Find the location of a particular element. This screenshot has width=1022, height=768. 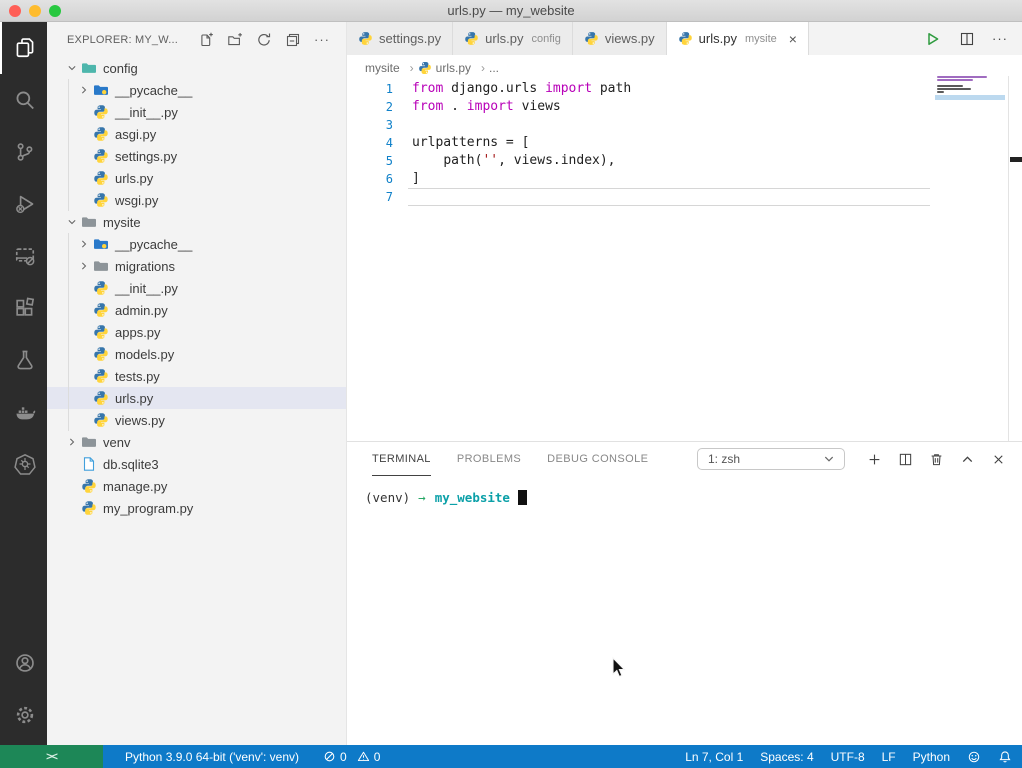

tree-item-wsgi-py: wsgi.py is located at coordinates (196, 200).